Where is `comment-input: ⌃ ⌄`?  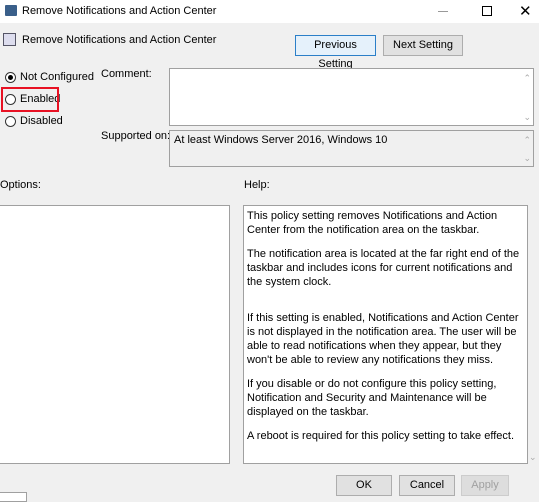 comment-input: ⌃ ⌄ is located at coordinates (351, 97).